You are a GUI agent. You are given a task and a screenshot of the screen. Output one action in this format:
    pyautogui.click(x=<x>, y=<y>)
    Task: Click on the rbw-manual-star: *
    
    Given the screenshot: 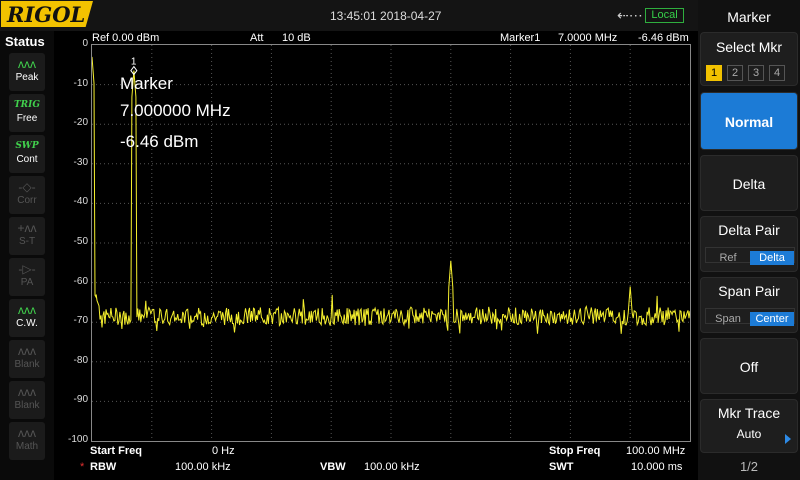 What is the action you would take?
    pyautogui.click(x=82, y=467)
    